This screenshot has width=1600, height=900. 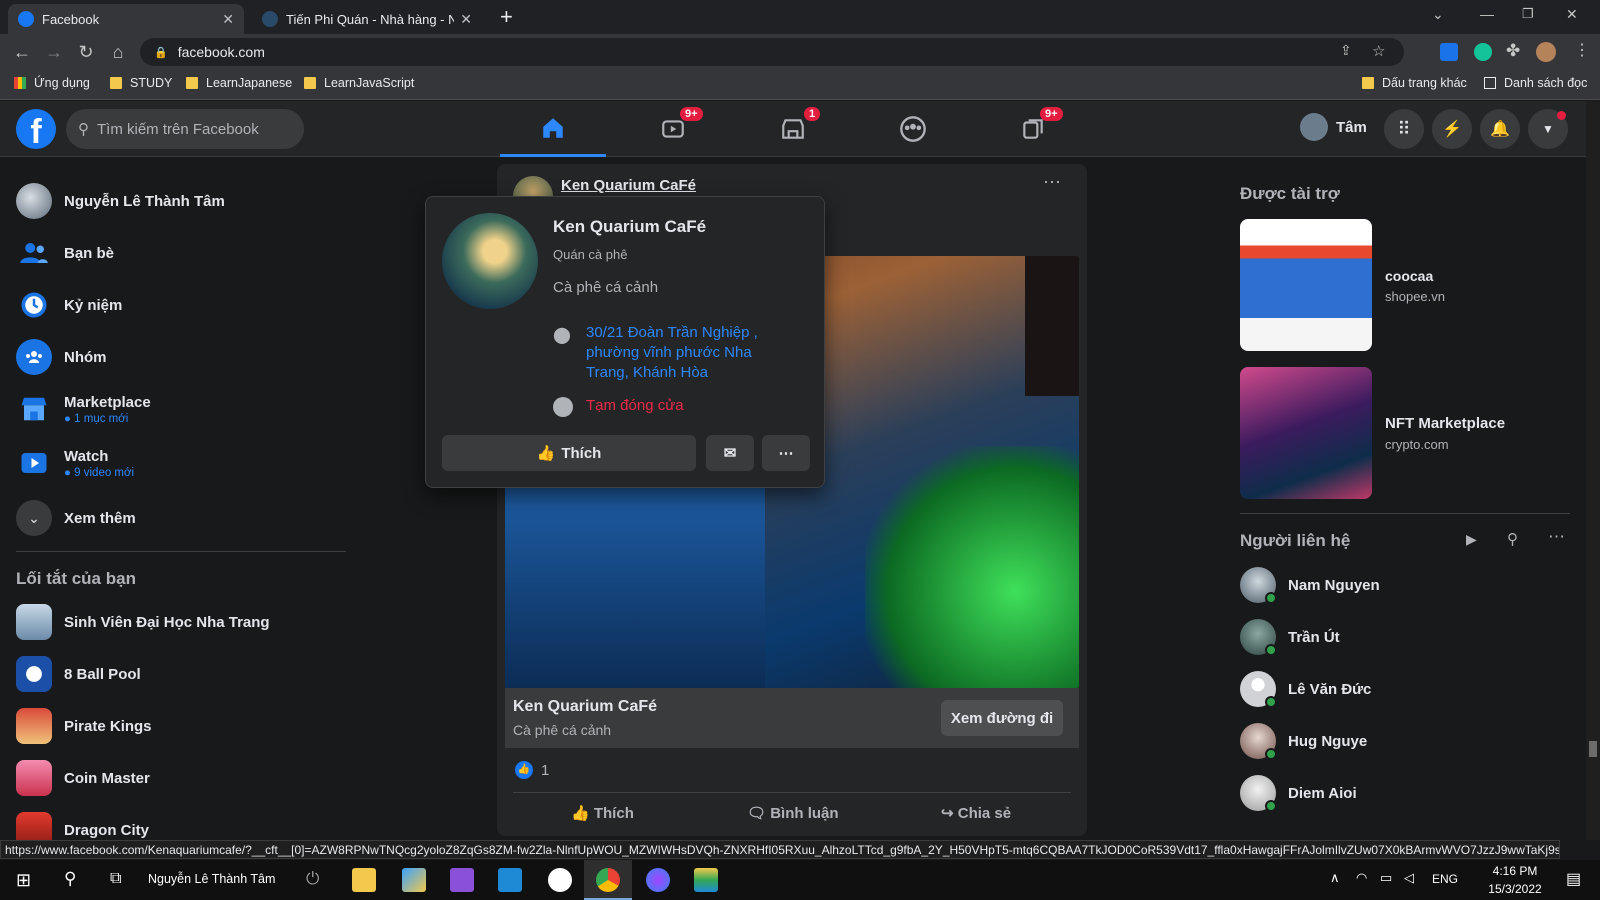 What do you see at coordinates (545, 770) in the screenshot?
I see `like-count: 1` at bounding box center [545, 770].